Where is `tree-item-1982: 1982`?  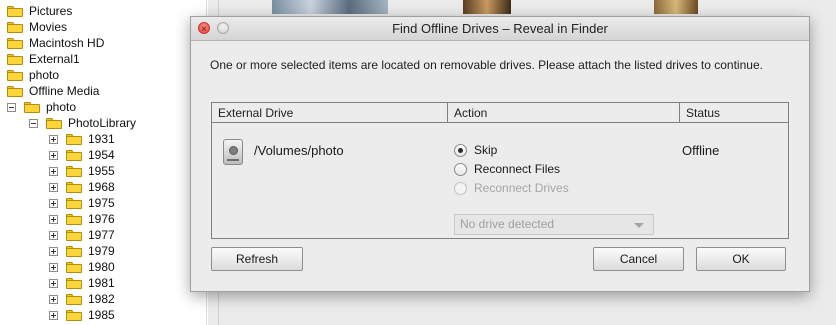 tree-item-1982: 1982 is located at coordinates (82, 299).